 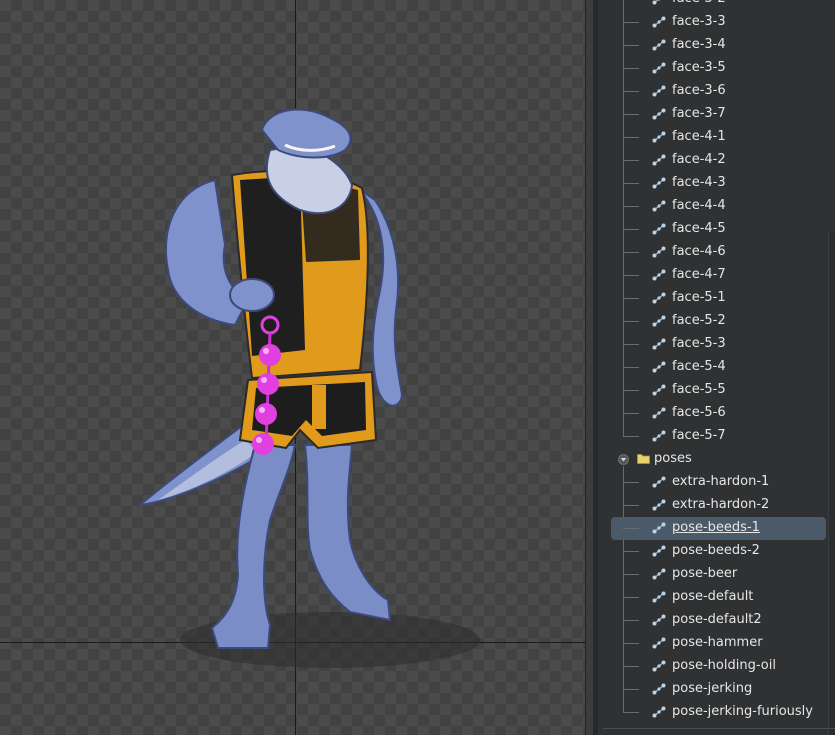 I want to click on tree-item: face-4-2, so click(x=716, y=160).